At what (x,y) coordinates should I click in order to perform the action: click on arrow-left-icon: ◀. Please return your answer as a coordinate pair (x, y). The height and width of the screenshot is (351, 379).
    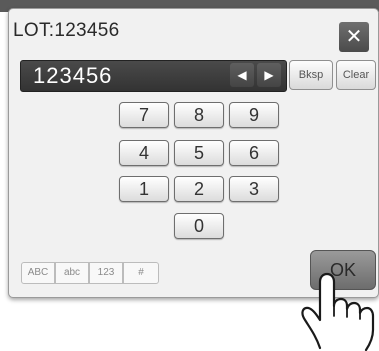
    Looking at the image, I should click on (242, 75).